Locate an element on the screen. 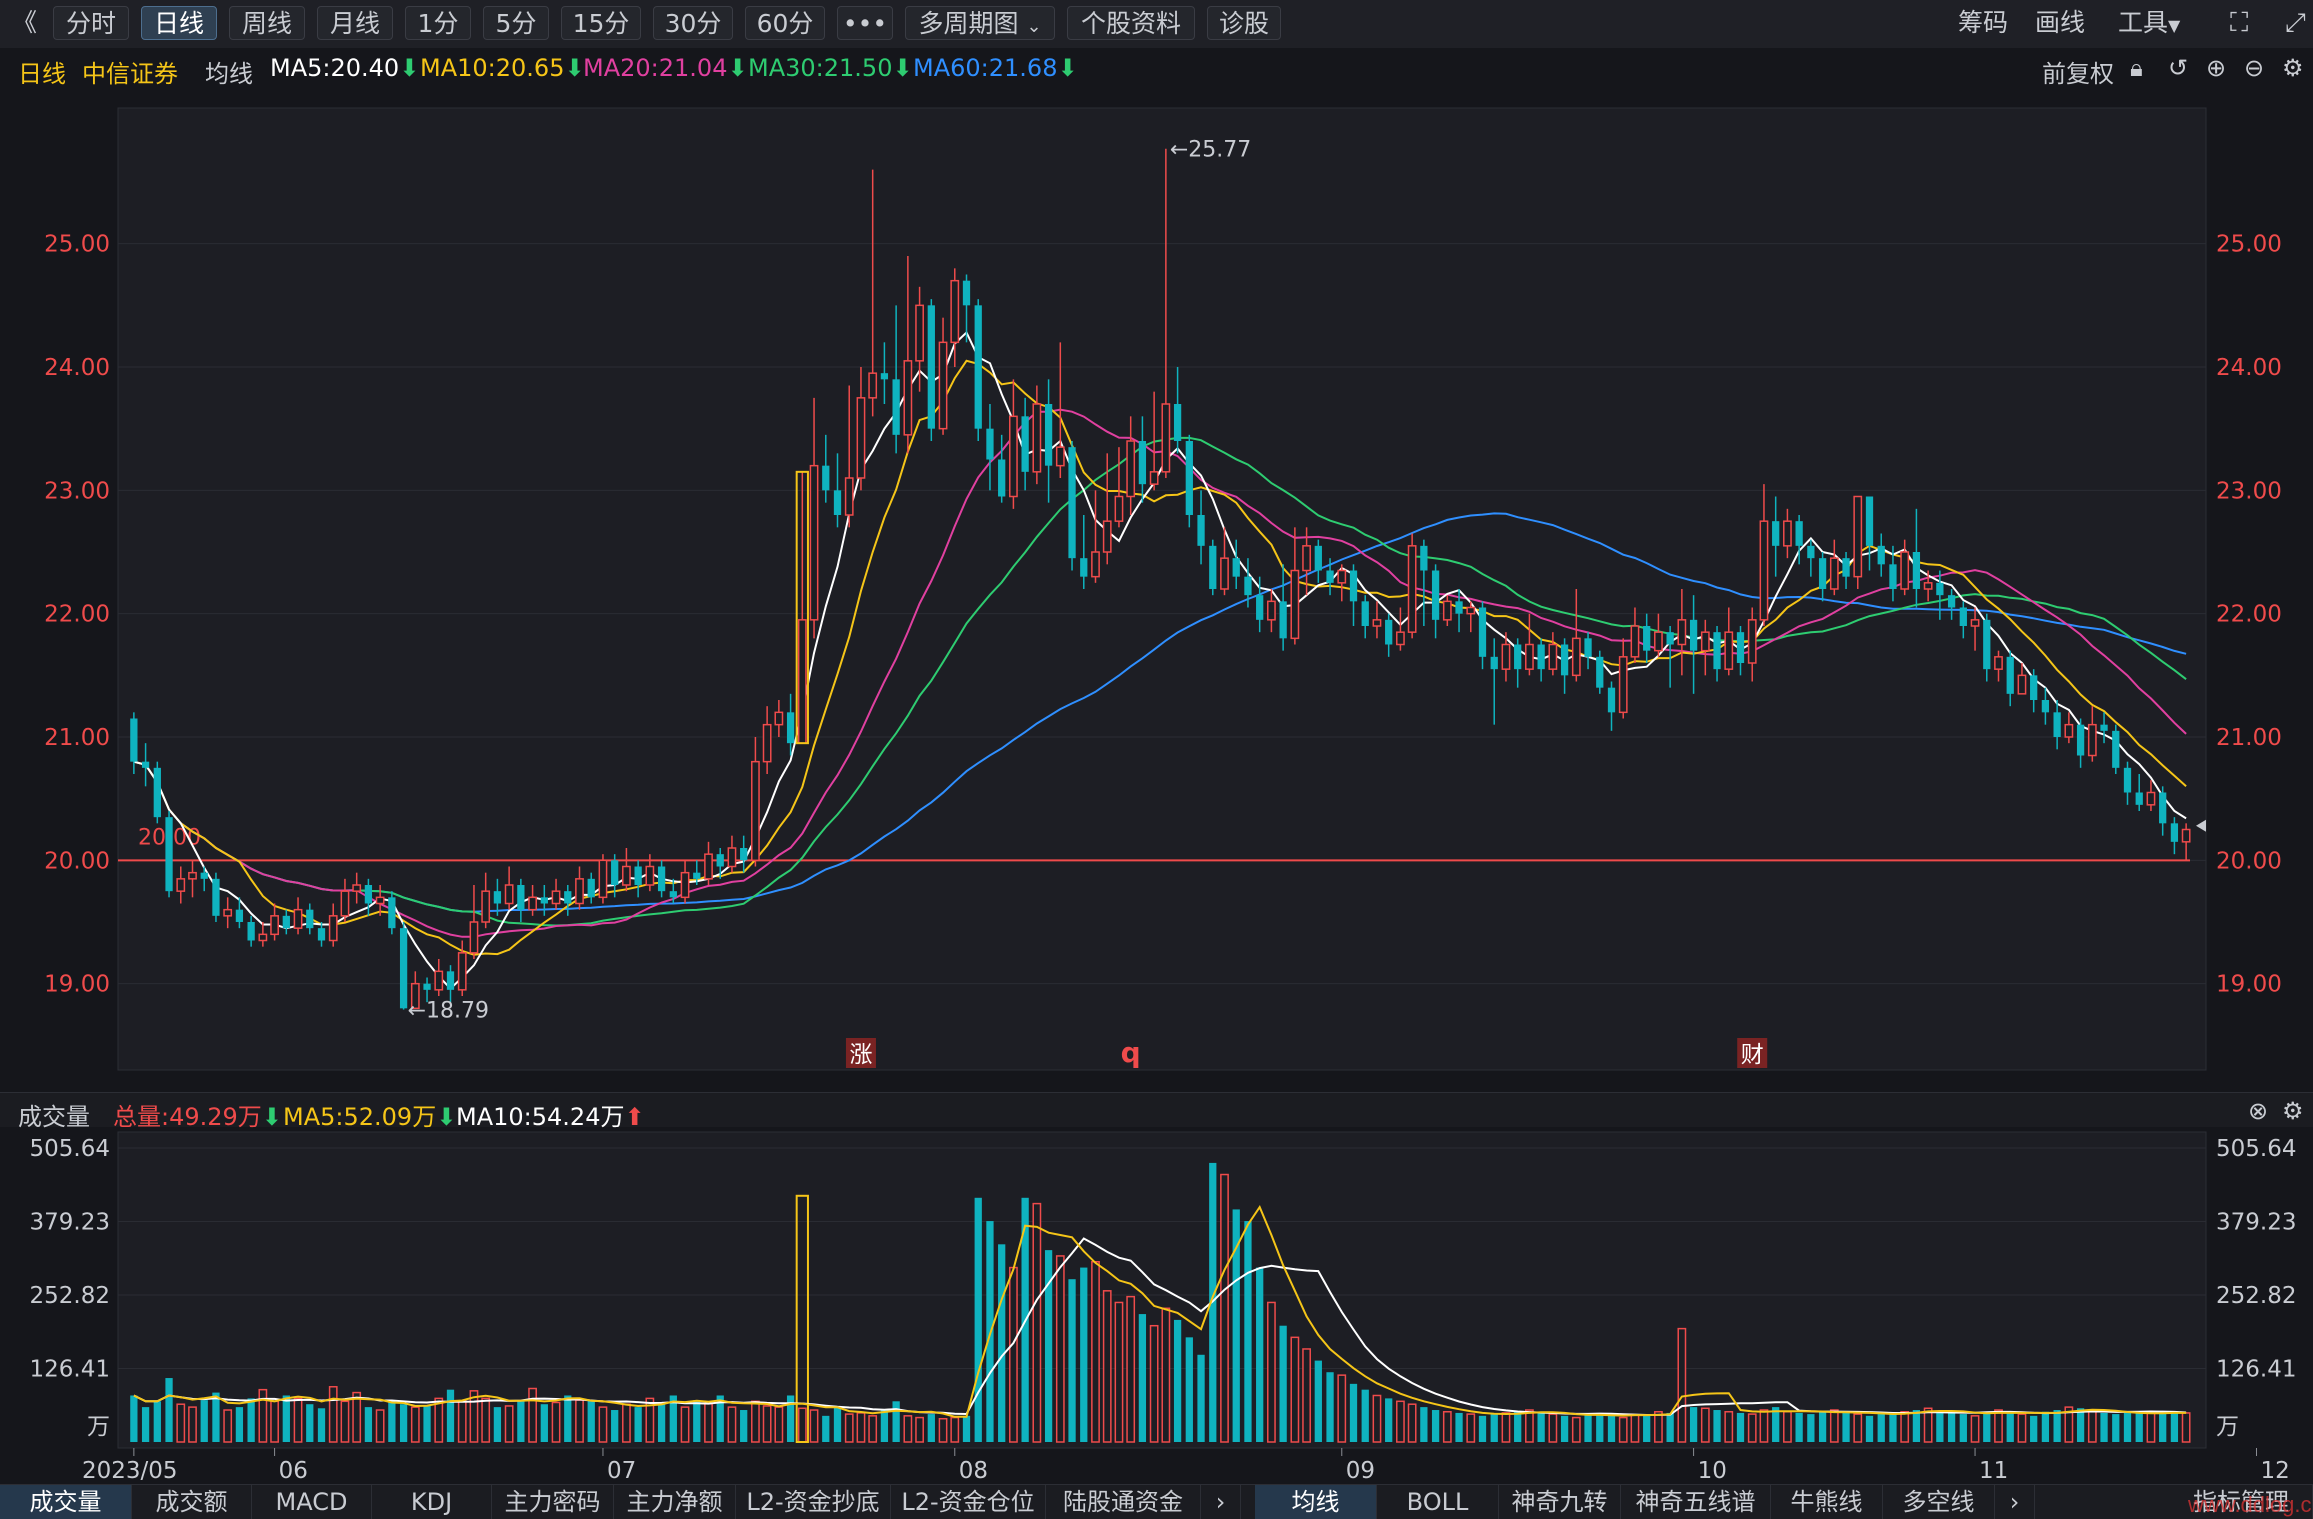  tab-l2-bottom: L2-资金抄底 is located at coordinates (813, 1502).